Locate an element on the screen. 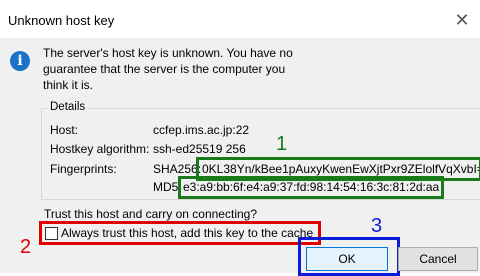 The width and height of the screenshot is (480, 276). annotation-number-2: 2 is located at coordinates (26, 247).